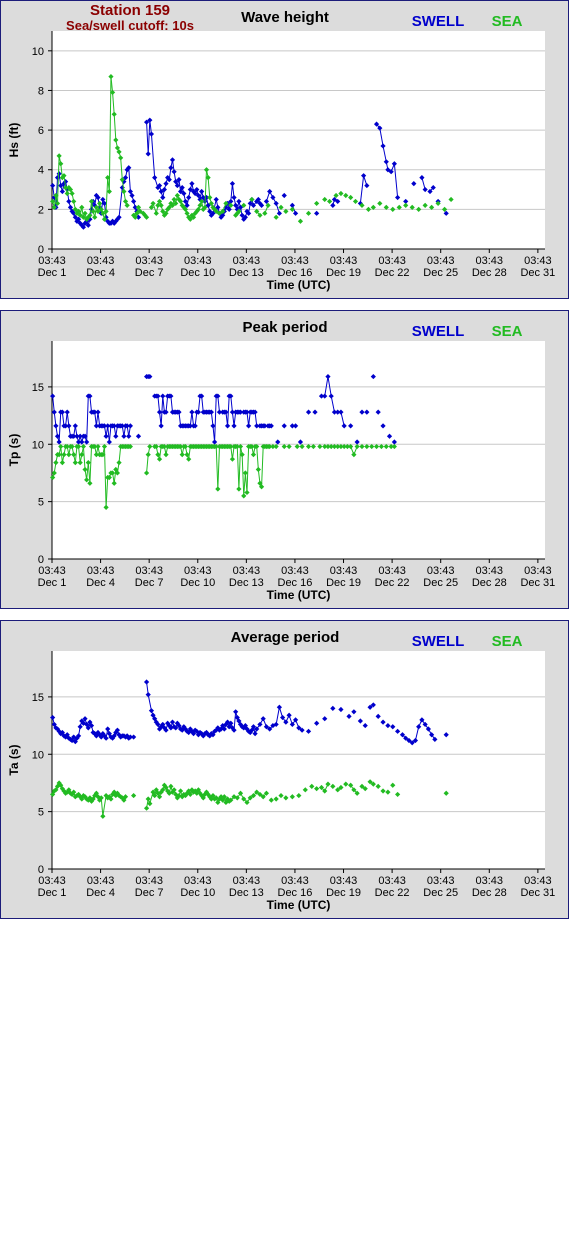 This screenshot has width=570, height=1240. Describe the element at coordinates (41, 171) in the screenshot. I see `y-tick-label: 4` at that location.